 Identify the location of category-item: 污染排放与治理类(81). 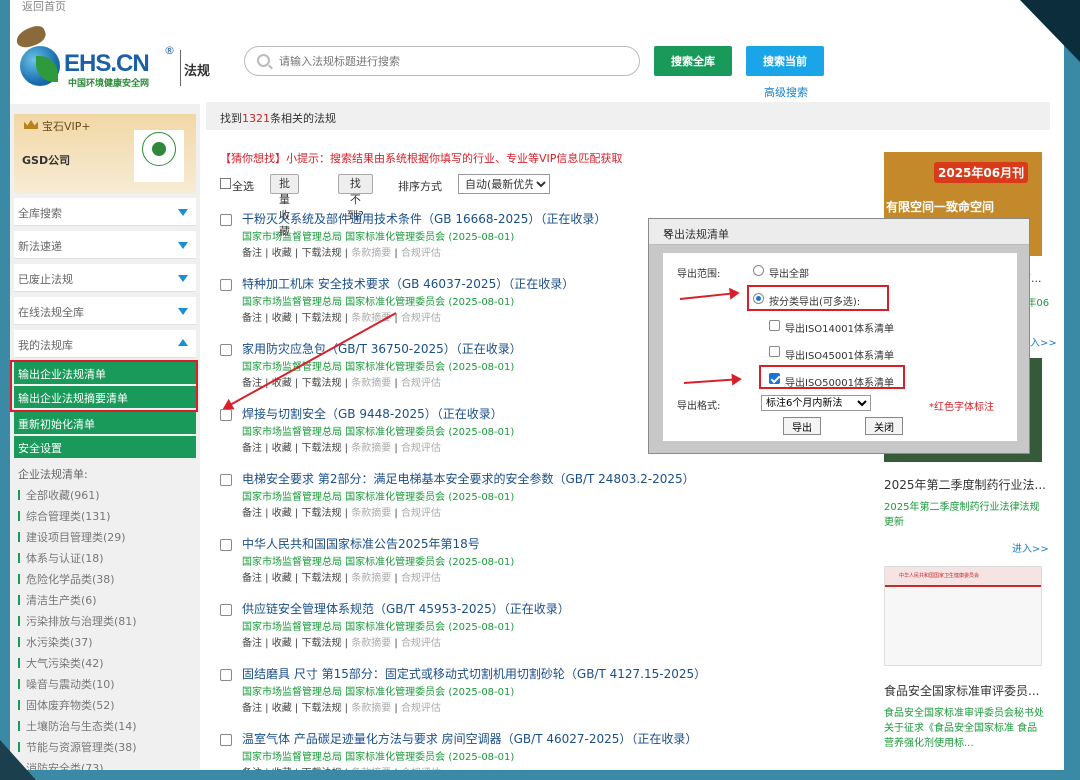
(77, 621).